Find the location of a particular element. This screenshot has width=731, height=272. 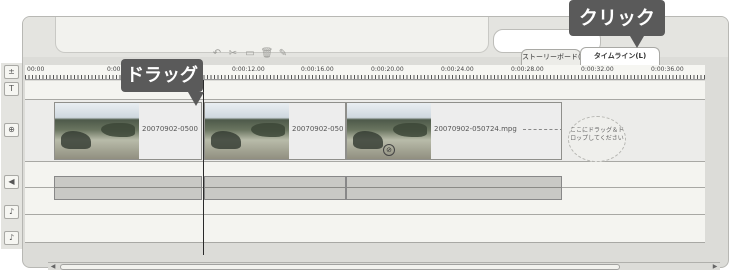

edit-toolbar: ↶ ✂ ▭ 🗑 ✎ is located at coordinates (250, 55).